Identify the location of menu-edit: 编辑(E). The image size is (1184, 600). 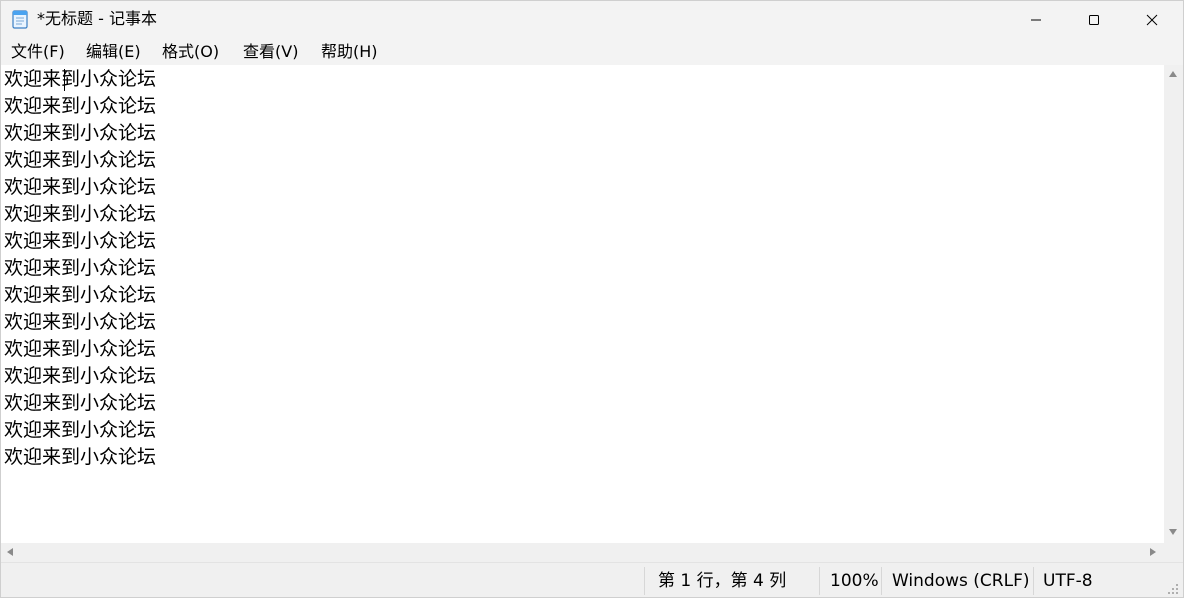
(113, 52).